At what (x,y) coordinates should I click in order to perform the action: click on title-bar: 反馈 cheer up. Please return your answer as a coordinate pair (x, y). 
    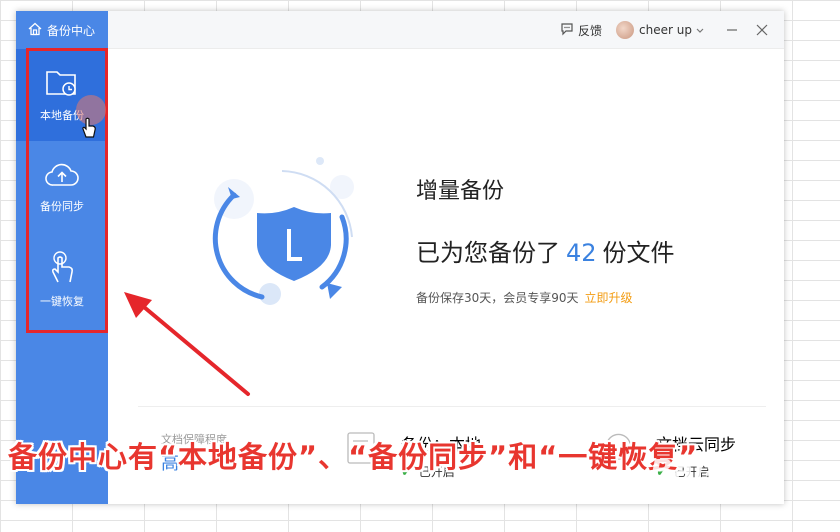
    Looking at the image, I should click on (446, 30).